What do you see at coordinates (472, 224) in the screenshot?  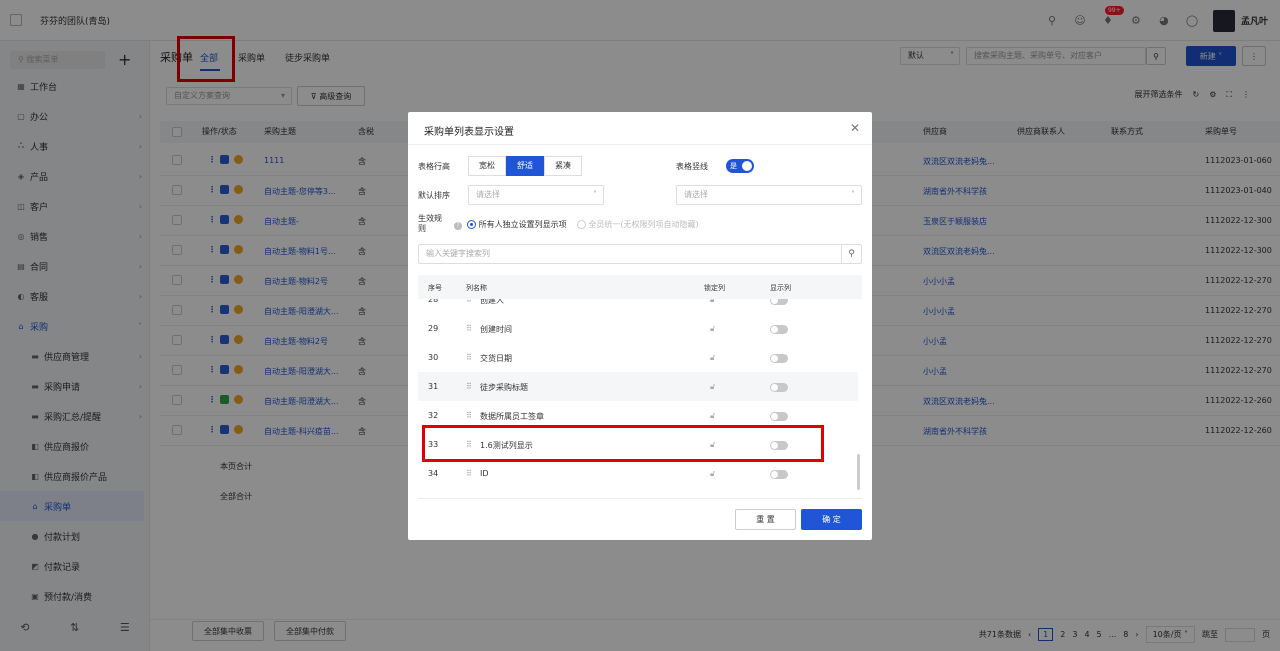 I see `rule-radio-individual` at bounding box center [472, 224].